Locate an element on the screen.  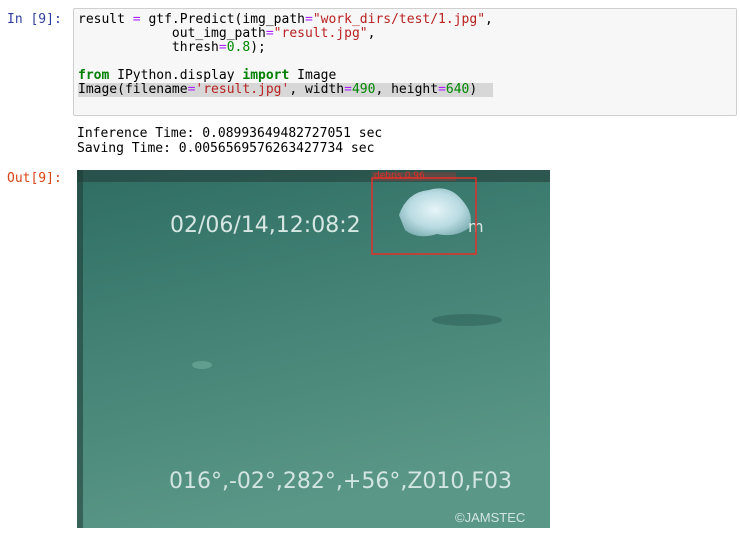
code-line: out_img_path="result.jpg", is located at coordinates (285, 34).